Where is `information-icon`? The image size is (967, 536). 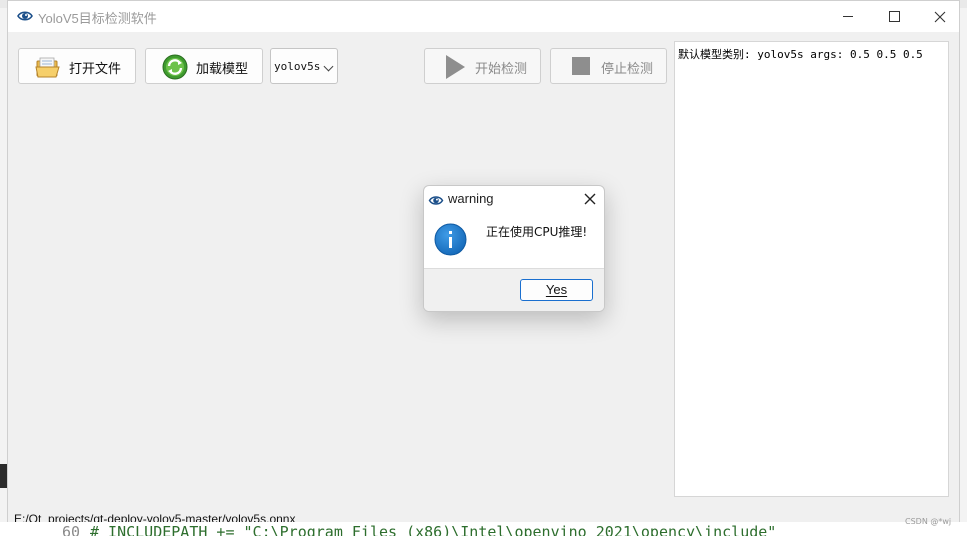 information-icon is located at coordinates (450, 239).